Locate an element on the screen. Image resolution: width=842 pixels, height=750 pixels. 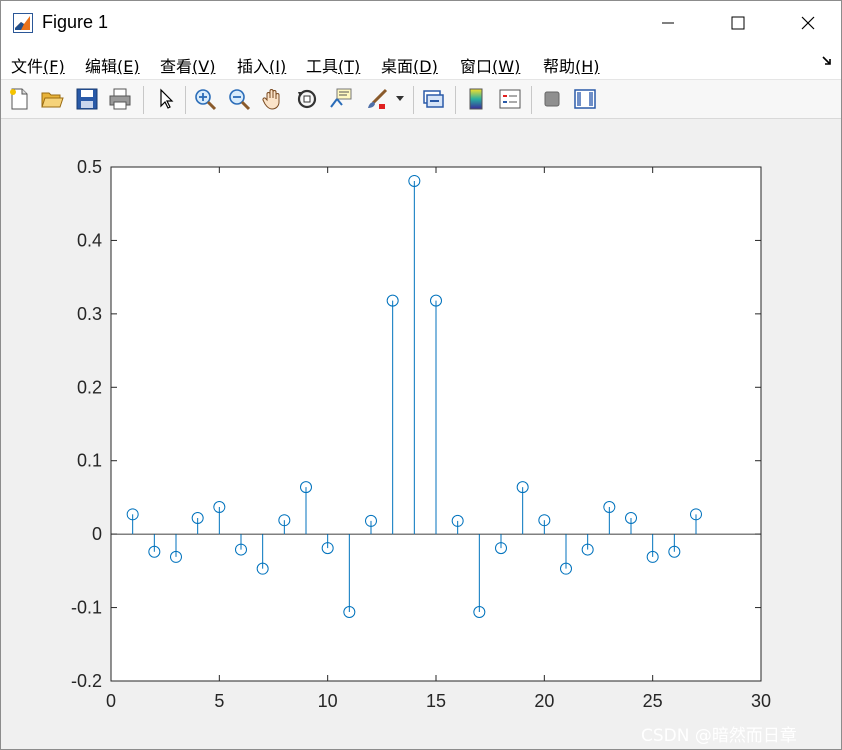
pointer-button is located at coordinates (166, 99).